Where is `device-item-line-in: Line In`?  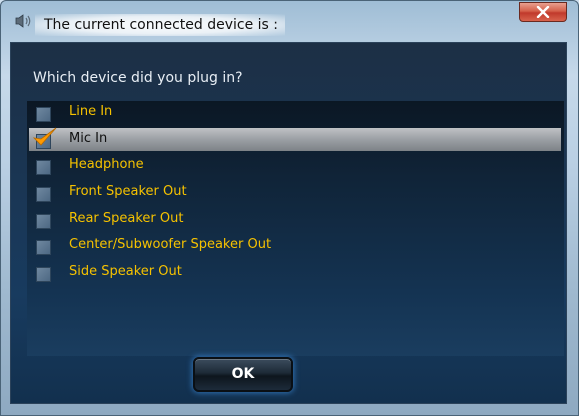
device-item-line-in: Line In is located at coordinates (295, 112).